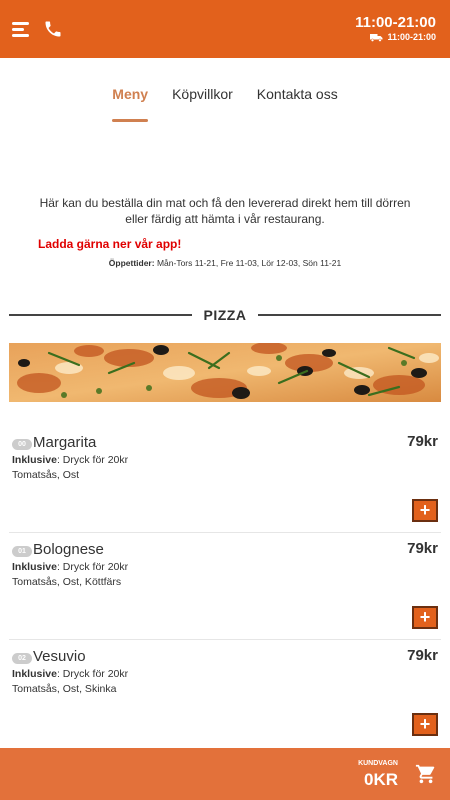 The height and width of the screenshot is (800, 450). Describe the element at coordinates (350, 315) in the screenshot. I see `section-divider-right` at that location.